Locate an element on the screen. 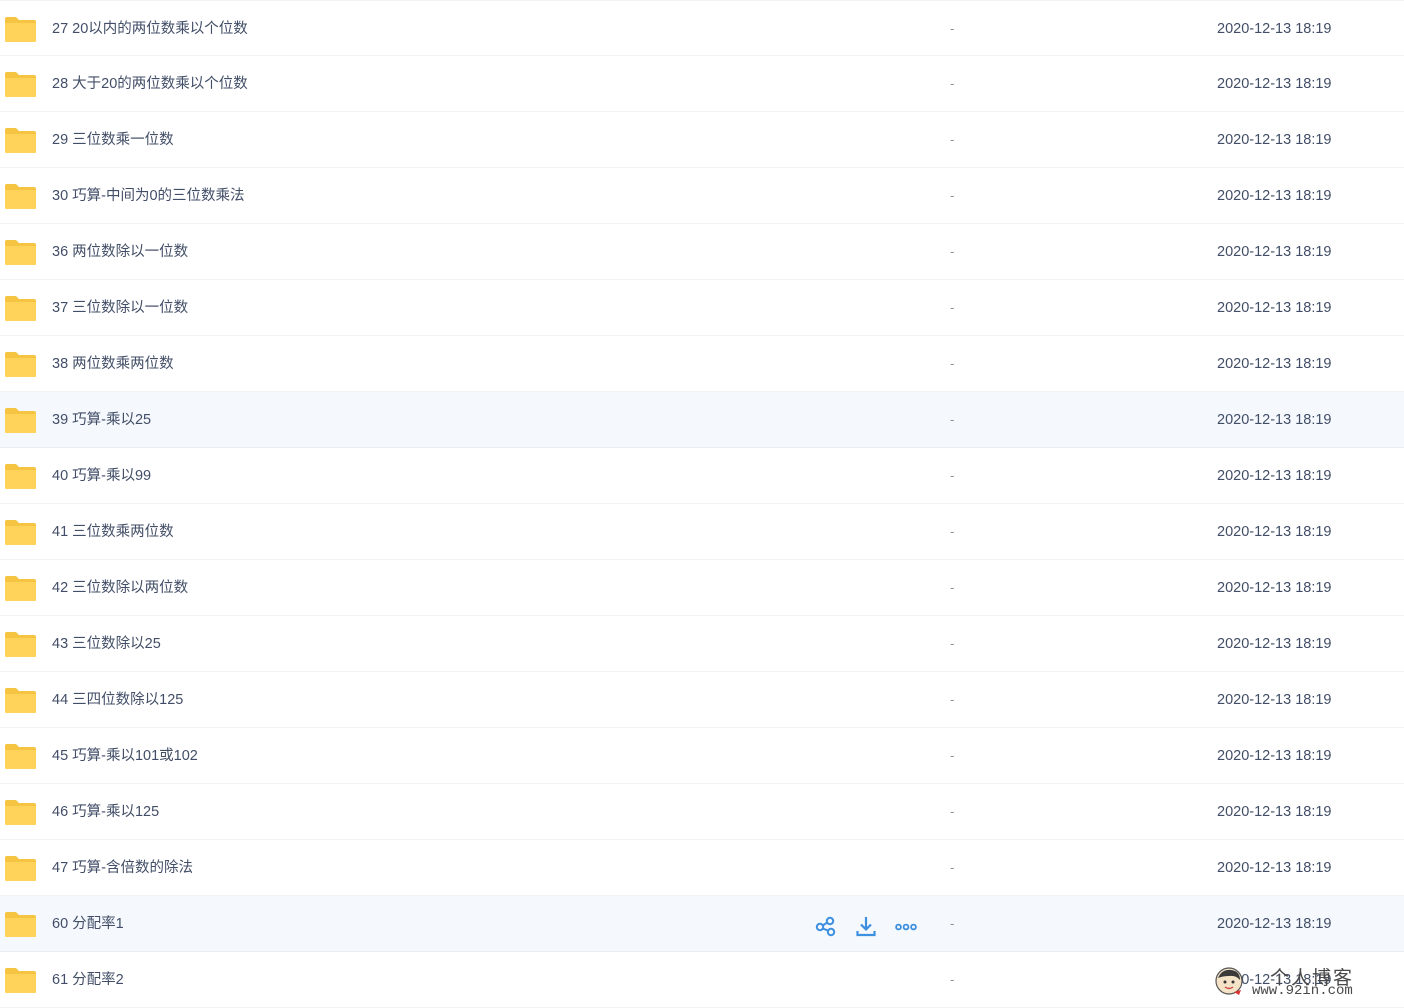  file-name: 60 分配率1 is located at coordinates (88, 924).